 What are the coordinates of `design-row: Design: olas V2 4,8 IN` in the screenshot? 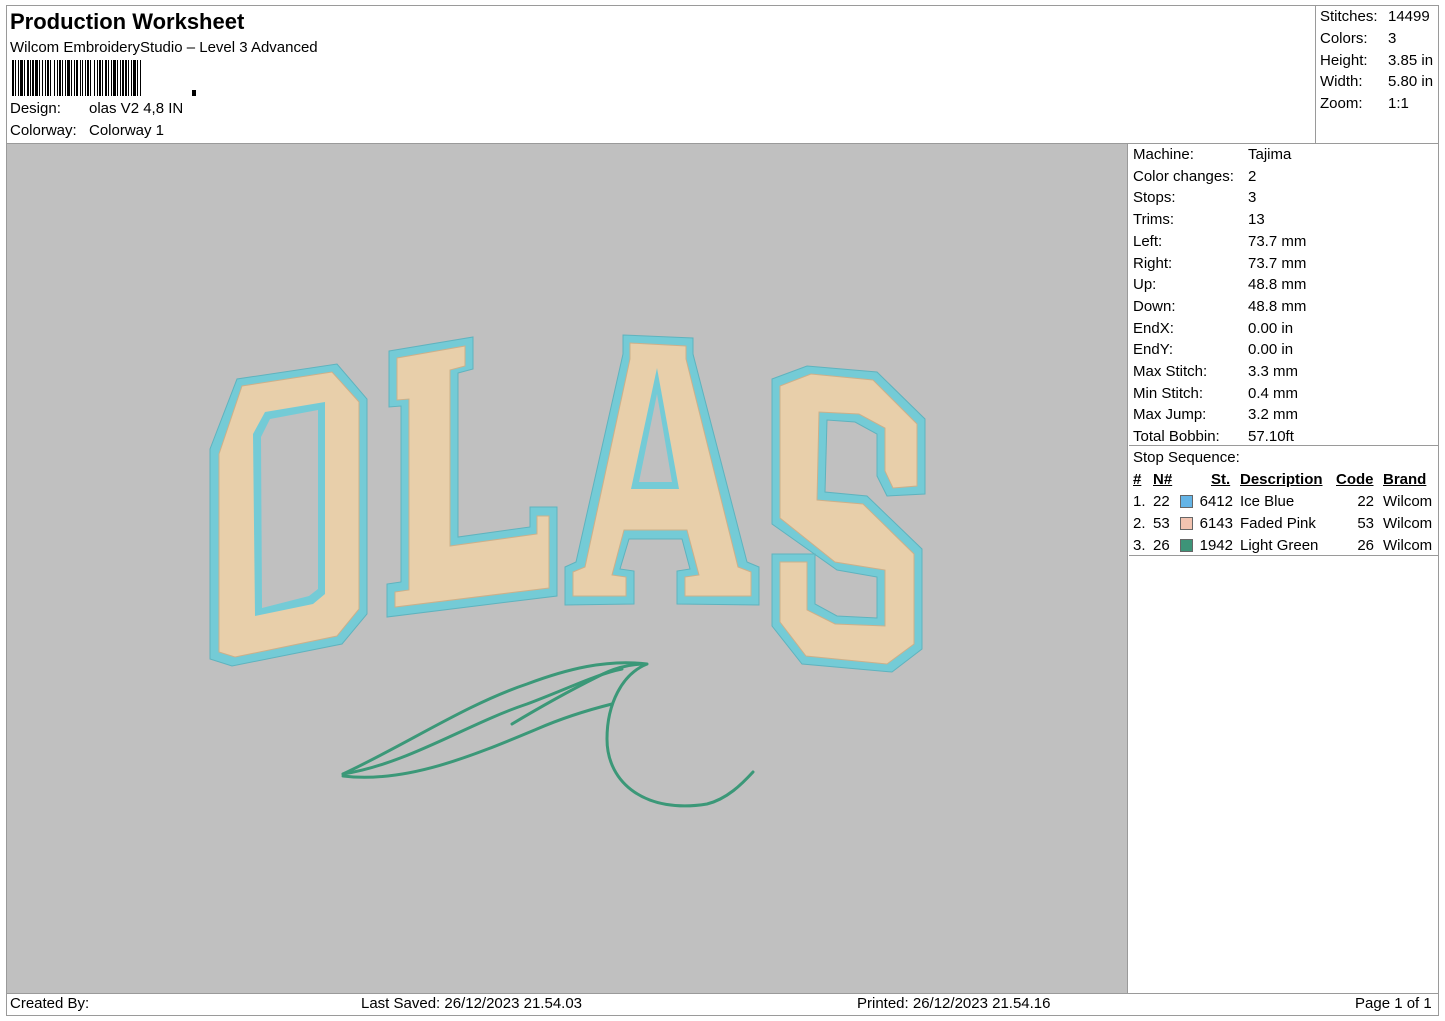 It's located at (96, 108).